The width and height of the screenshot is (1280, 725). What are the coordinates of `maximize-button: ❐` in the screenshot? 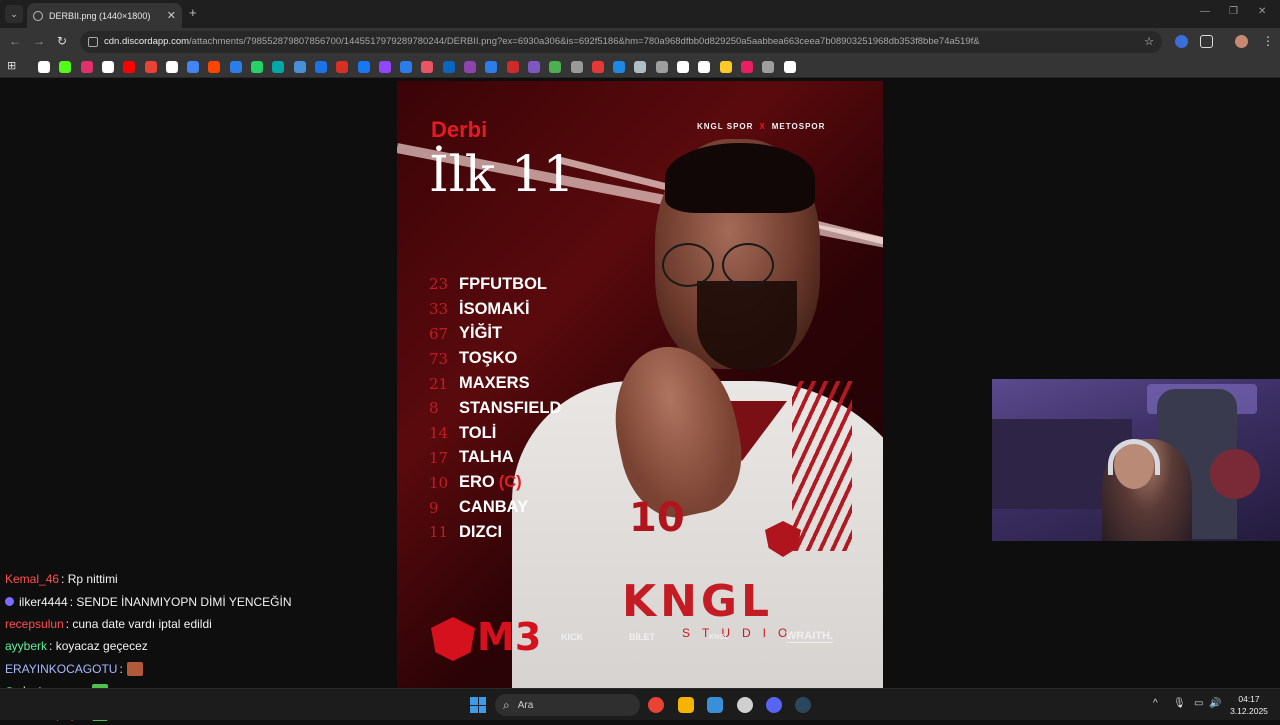 It's located at (1233, 11).